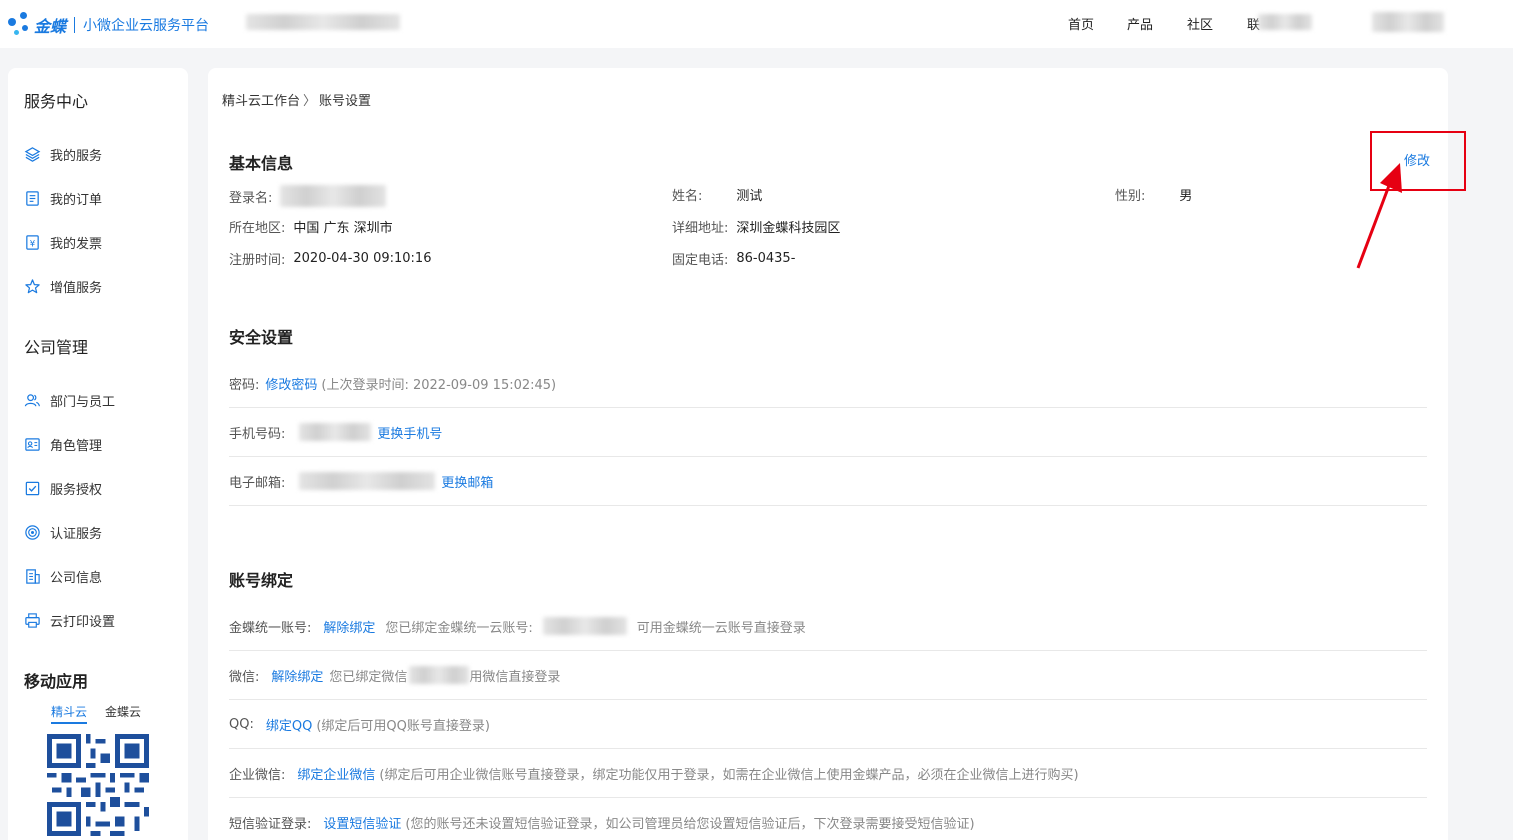 This screenshot has width=1513, height=840. I want to click on field-label: 姓名:, so click(687, 196).